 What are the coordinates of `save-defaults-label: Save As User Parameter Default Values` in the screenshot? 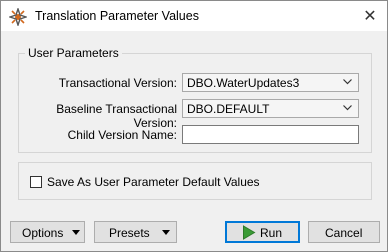 It's located at (153, 182).